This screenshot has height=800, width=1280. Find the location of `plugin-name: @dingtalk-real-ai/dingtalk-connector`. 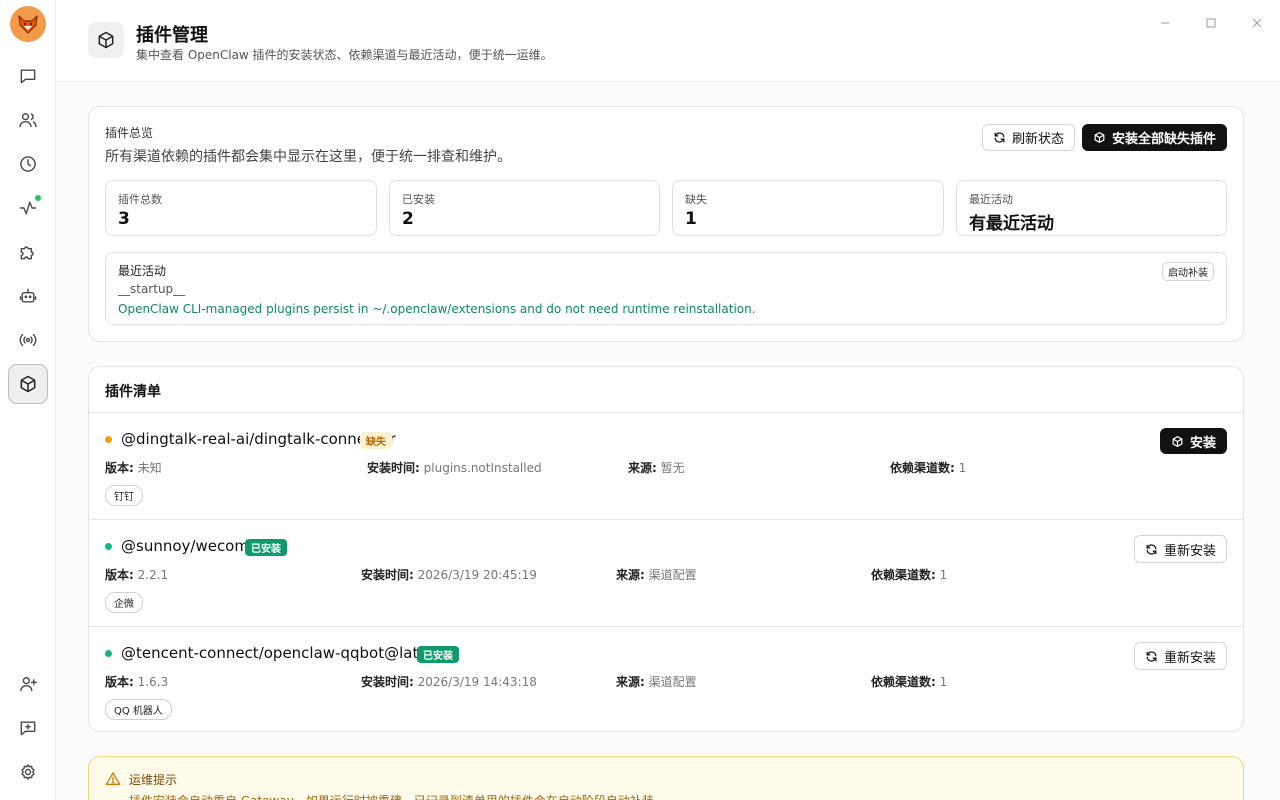

plugin-name: @dingtalk-real-ai/dingtalk-connector is located at coordinates (258, 439).